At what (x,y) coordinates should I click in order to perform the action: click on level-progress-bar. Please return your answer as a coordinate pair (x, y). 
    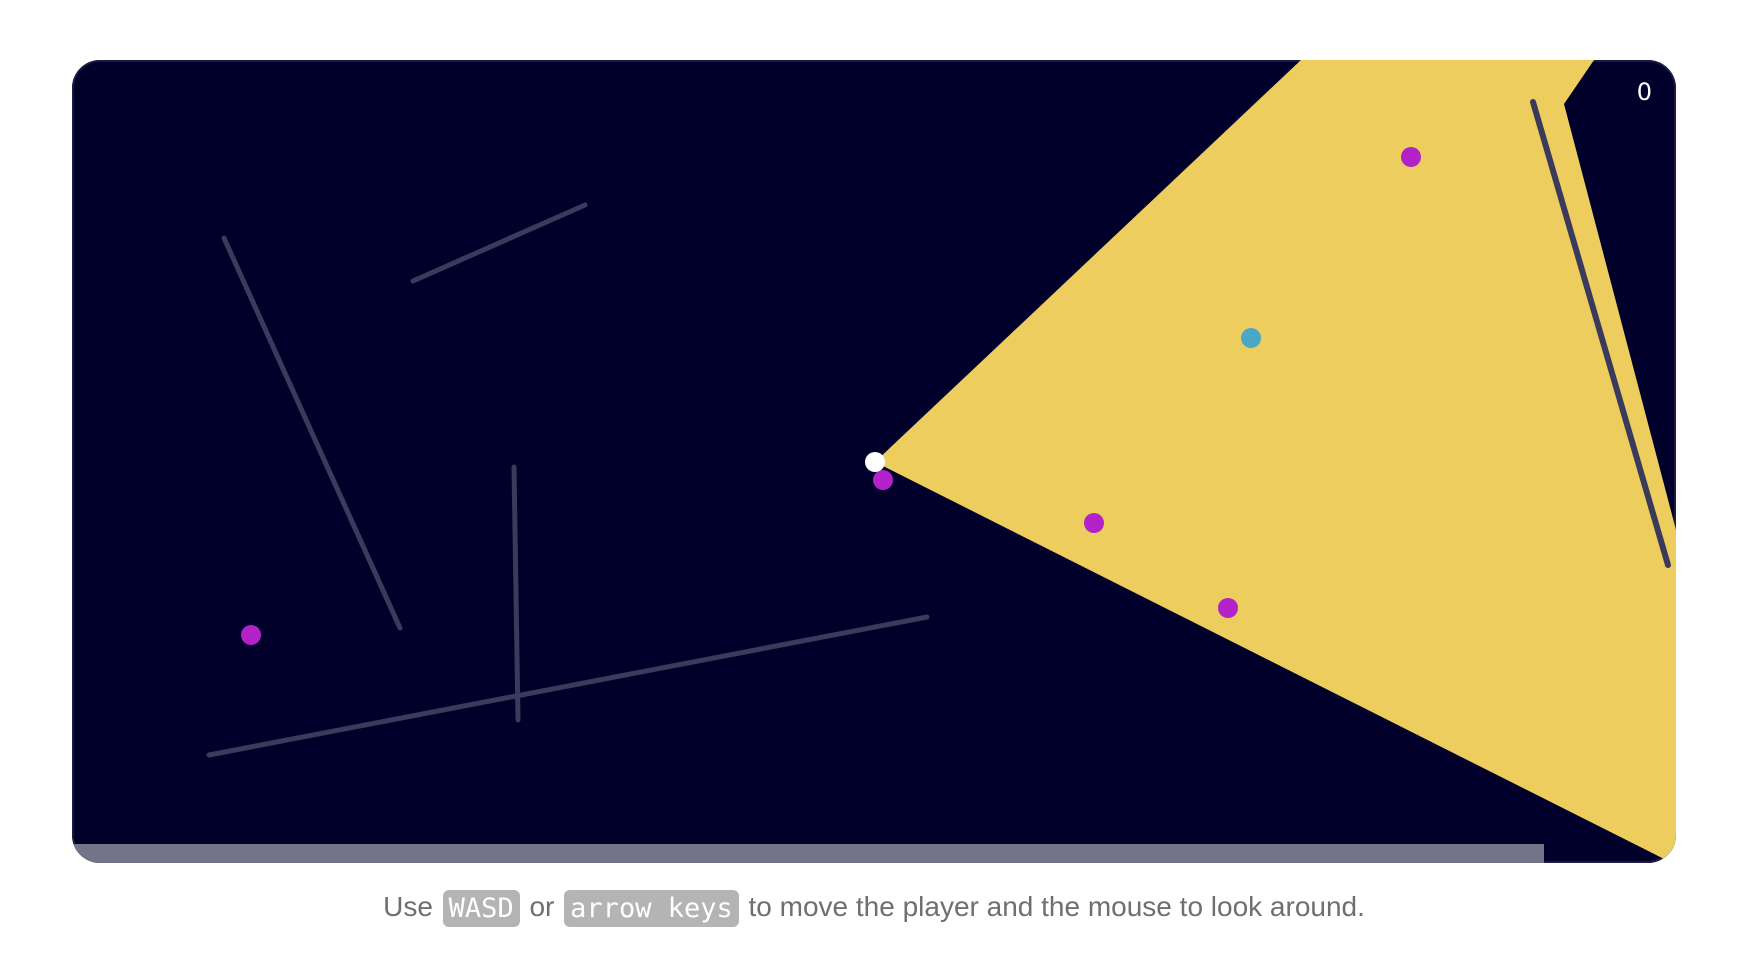
    Looking at the image, I should click on (874, 853).